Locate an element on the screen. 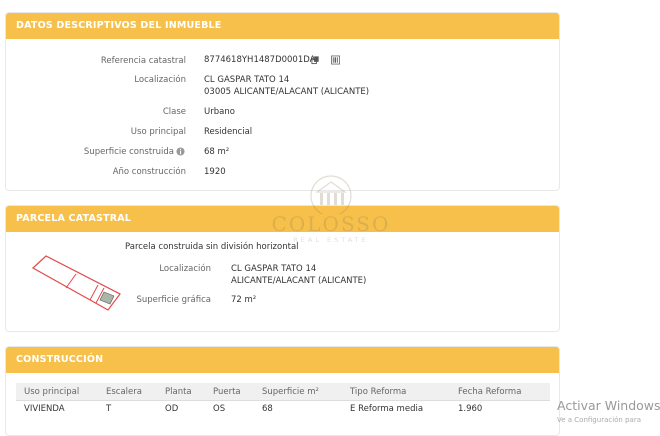 Image resolution: width=660 pixels, height=436 pixels. localizacion-value: CL GASPAR TATO 14 is located at coordinates (247, 80).